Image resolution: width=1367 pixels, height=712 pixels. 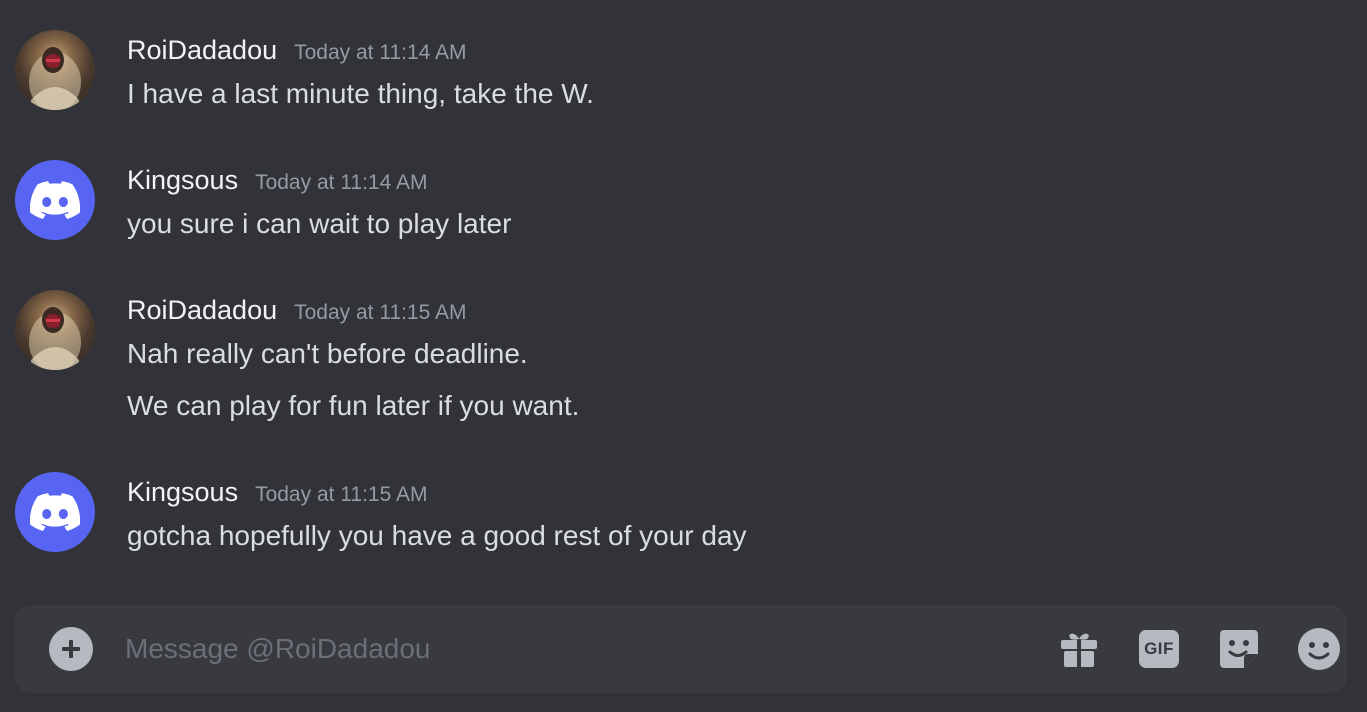 I want to click on message-text: We can play for fun later if you want., so click(x=353, y=405).